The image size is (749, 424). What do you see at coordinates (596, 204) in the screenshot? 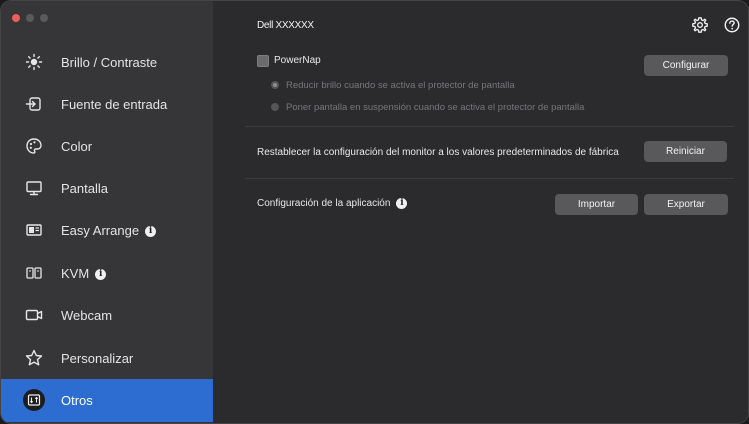
I see `import-button: Importar` at bounding box center [596, 204].